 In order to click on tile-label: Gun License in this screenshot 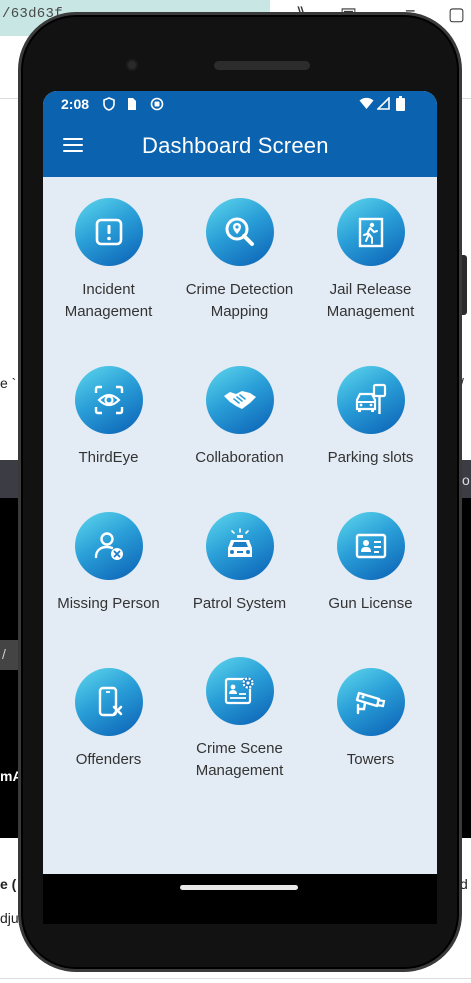, I will do `click(370, 603)`.